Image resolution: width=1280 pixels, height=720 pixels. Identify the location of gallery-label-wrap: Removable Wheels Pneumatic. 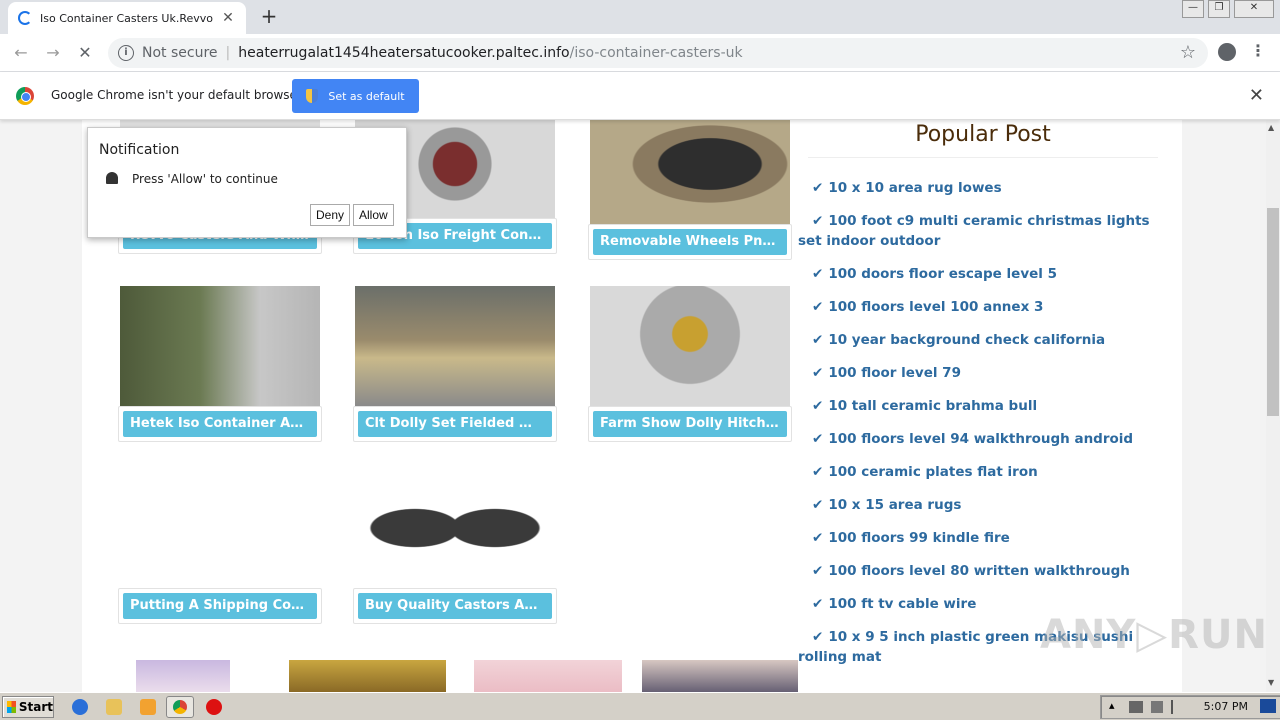
(690, 242).